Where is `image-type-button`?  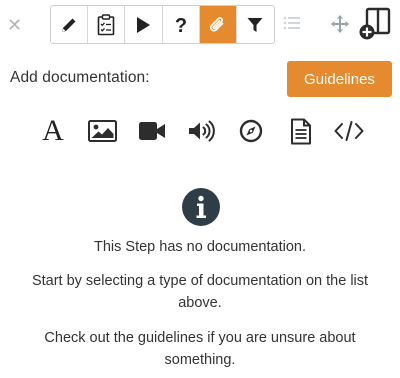 image-type-button is located at coordinates (102, 131).